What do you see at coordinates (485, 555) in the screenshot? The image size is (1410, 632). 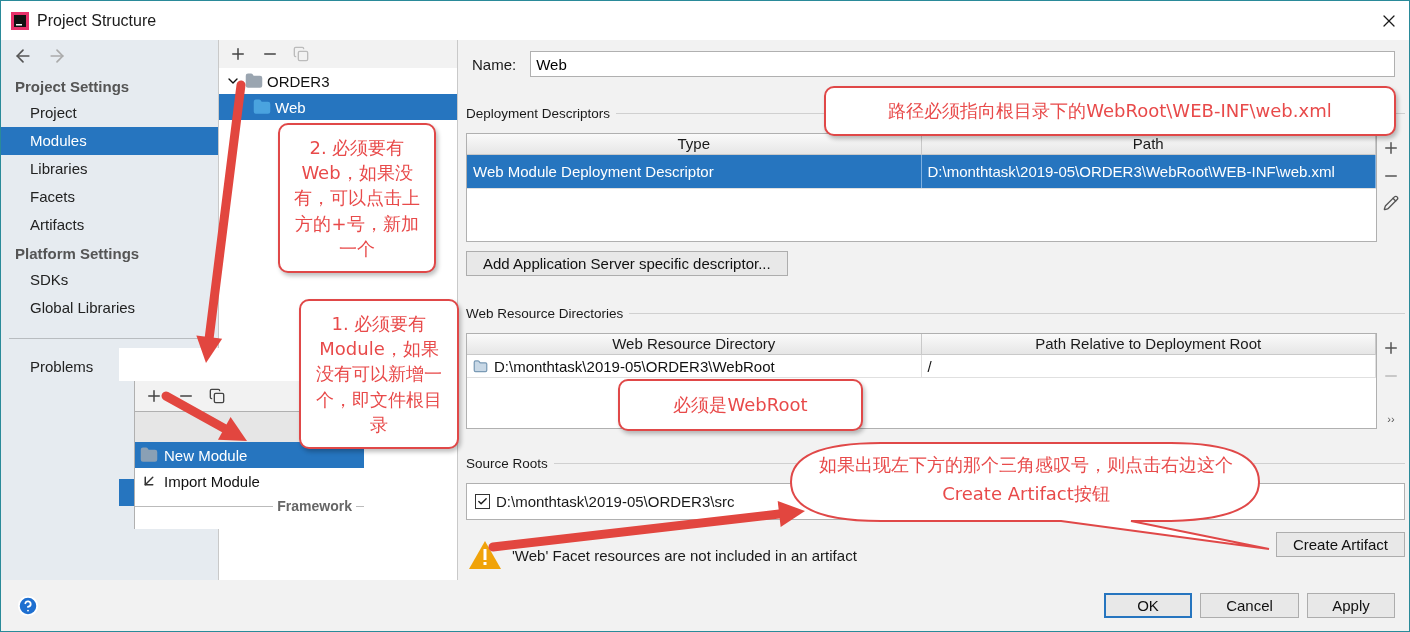 I see `warning-icon` at bounding box center [485, 555].